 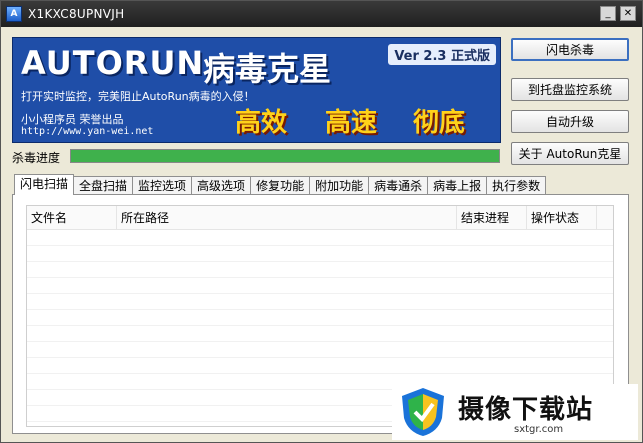 What do you see at coordinates (321, 14) in the screenshot?
I see `title-bar: A X1KXC8UPNVJH _ ✕` at bounding box center [321, 14].